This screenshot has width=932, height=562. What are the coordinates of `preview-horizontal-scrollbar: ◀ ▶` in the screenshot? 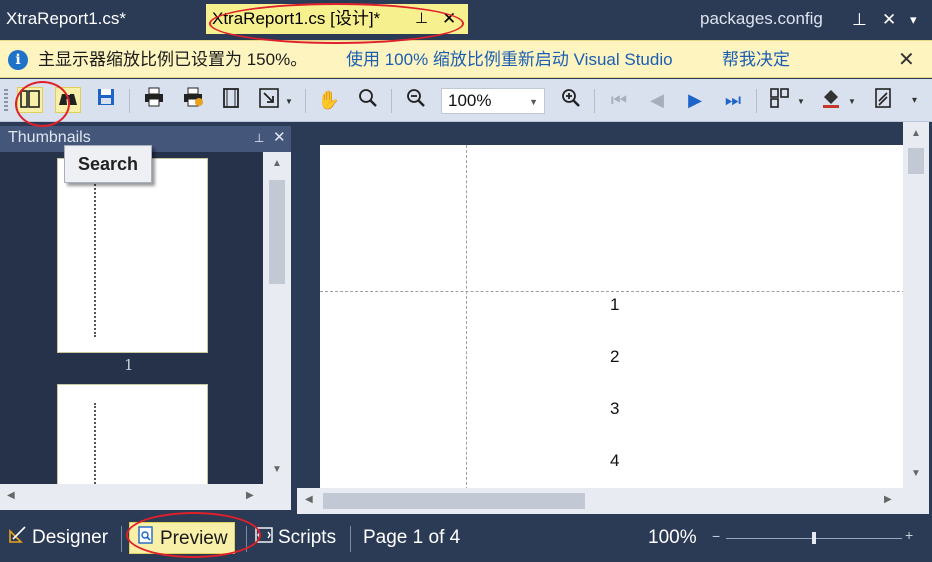 It's located at (600, 501).